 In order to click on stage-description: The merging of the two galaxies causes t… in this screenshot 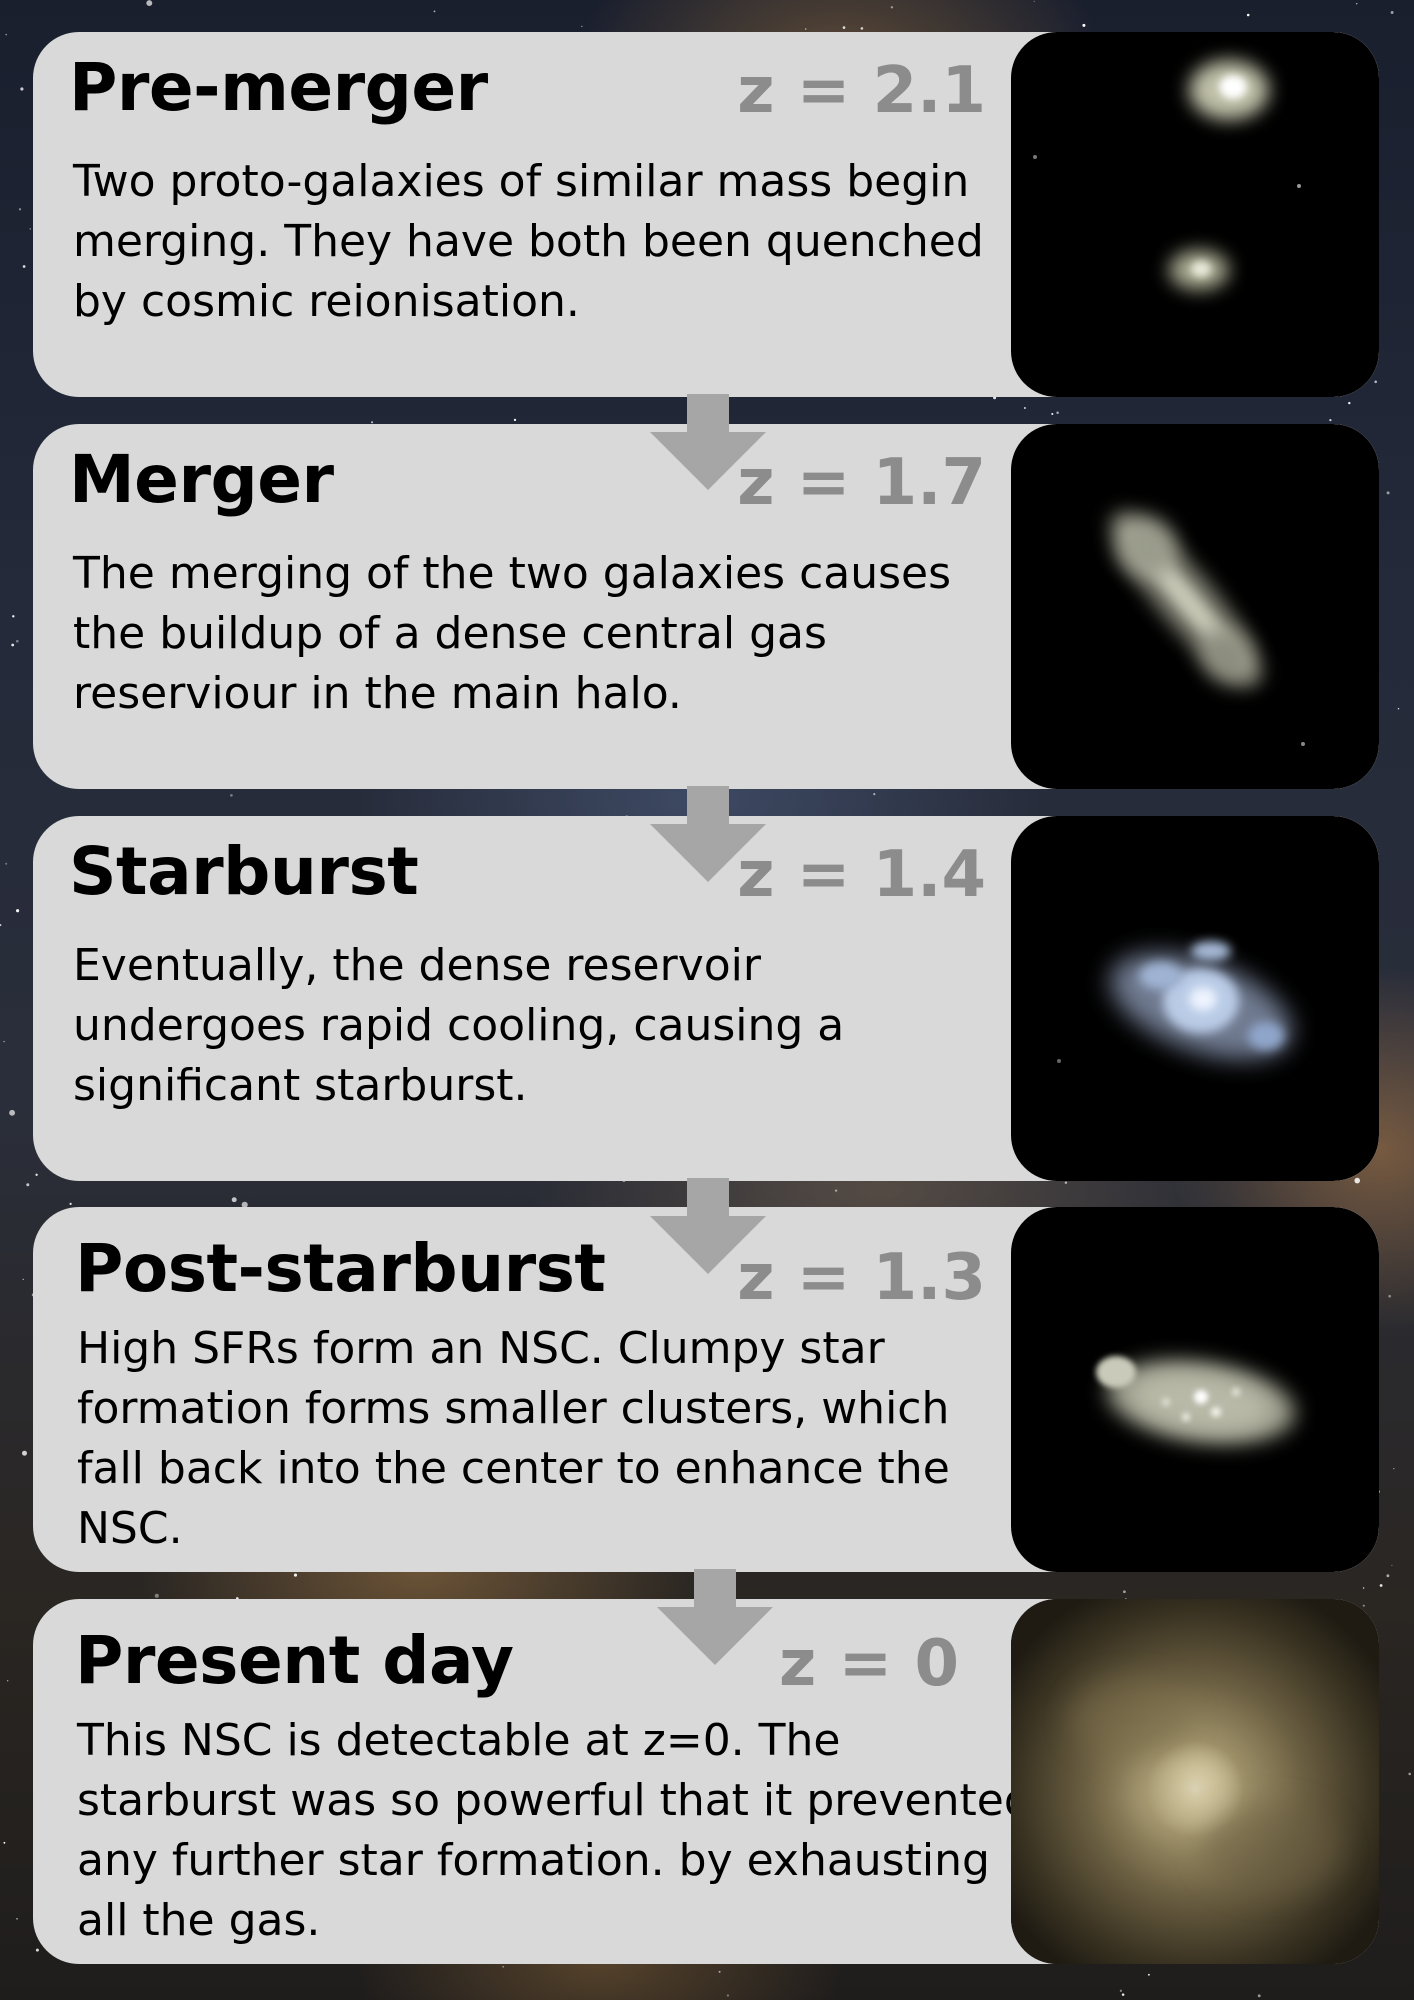, I will do `click(512, 633)`.